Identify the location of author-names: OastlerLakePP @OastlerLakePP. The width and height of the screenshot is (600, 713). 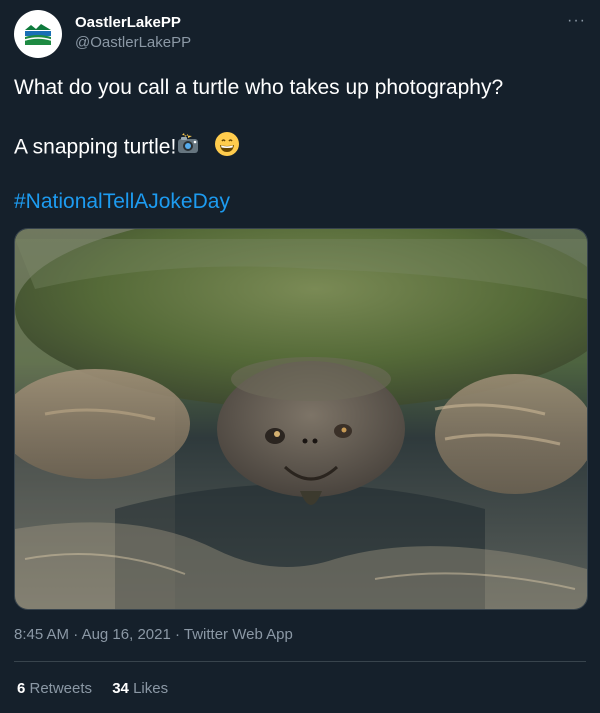
(133, 33).